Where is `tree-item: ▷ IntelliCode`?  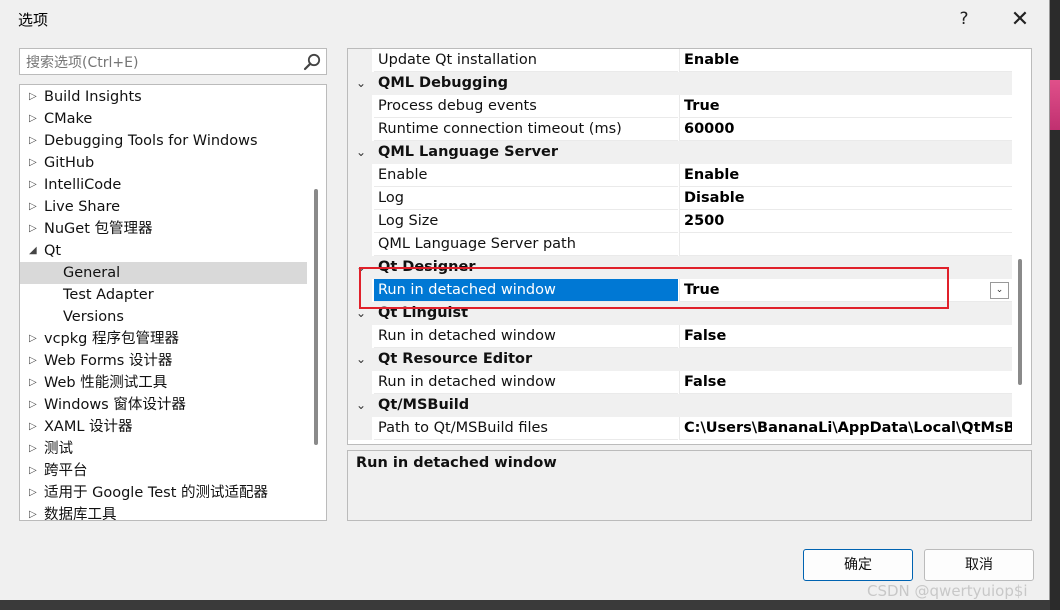 tree-item: ▷ IntelliCode is located at coordinates (163, 185).